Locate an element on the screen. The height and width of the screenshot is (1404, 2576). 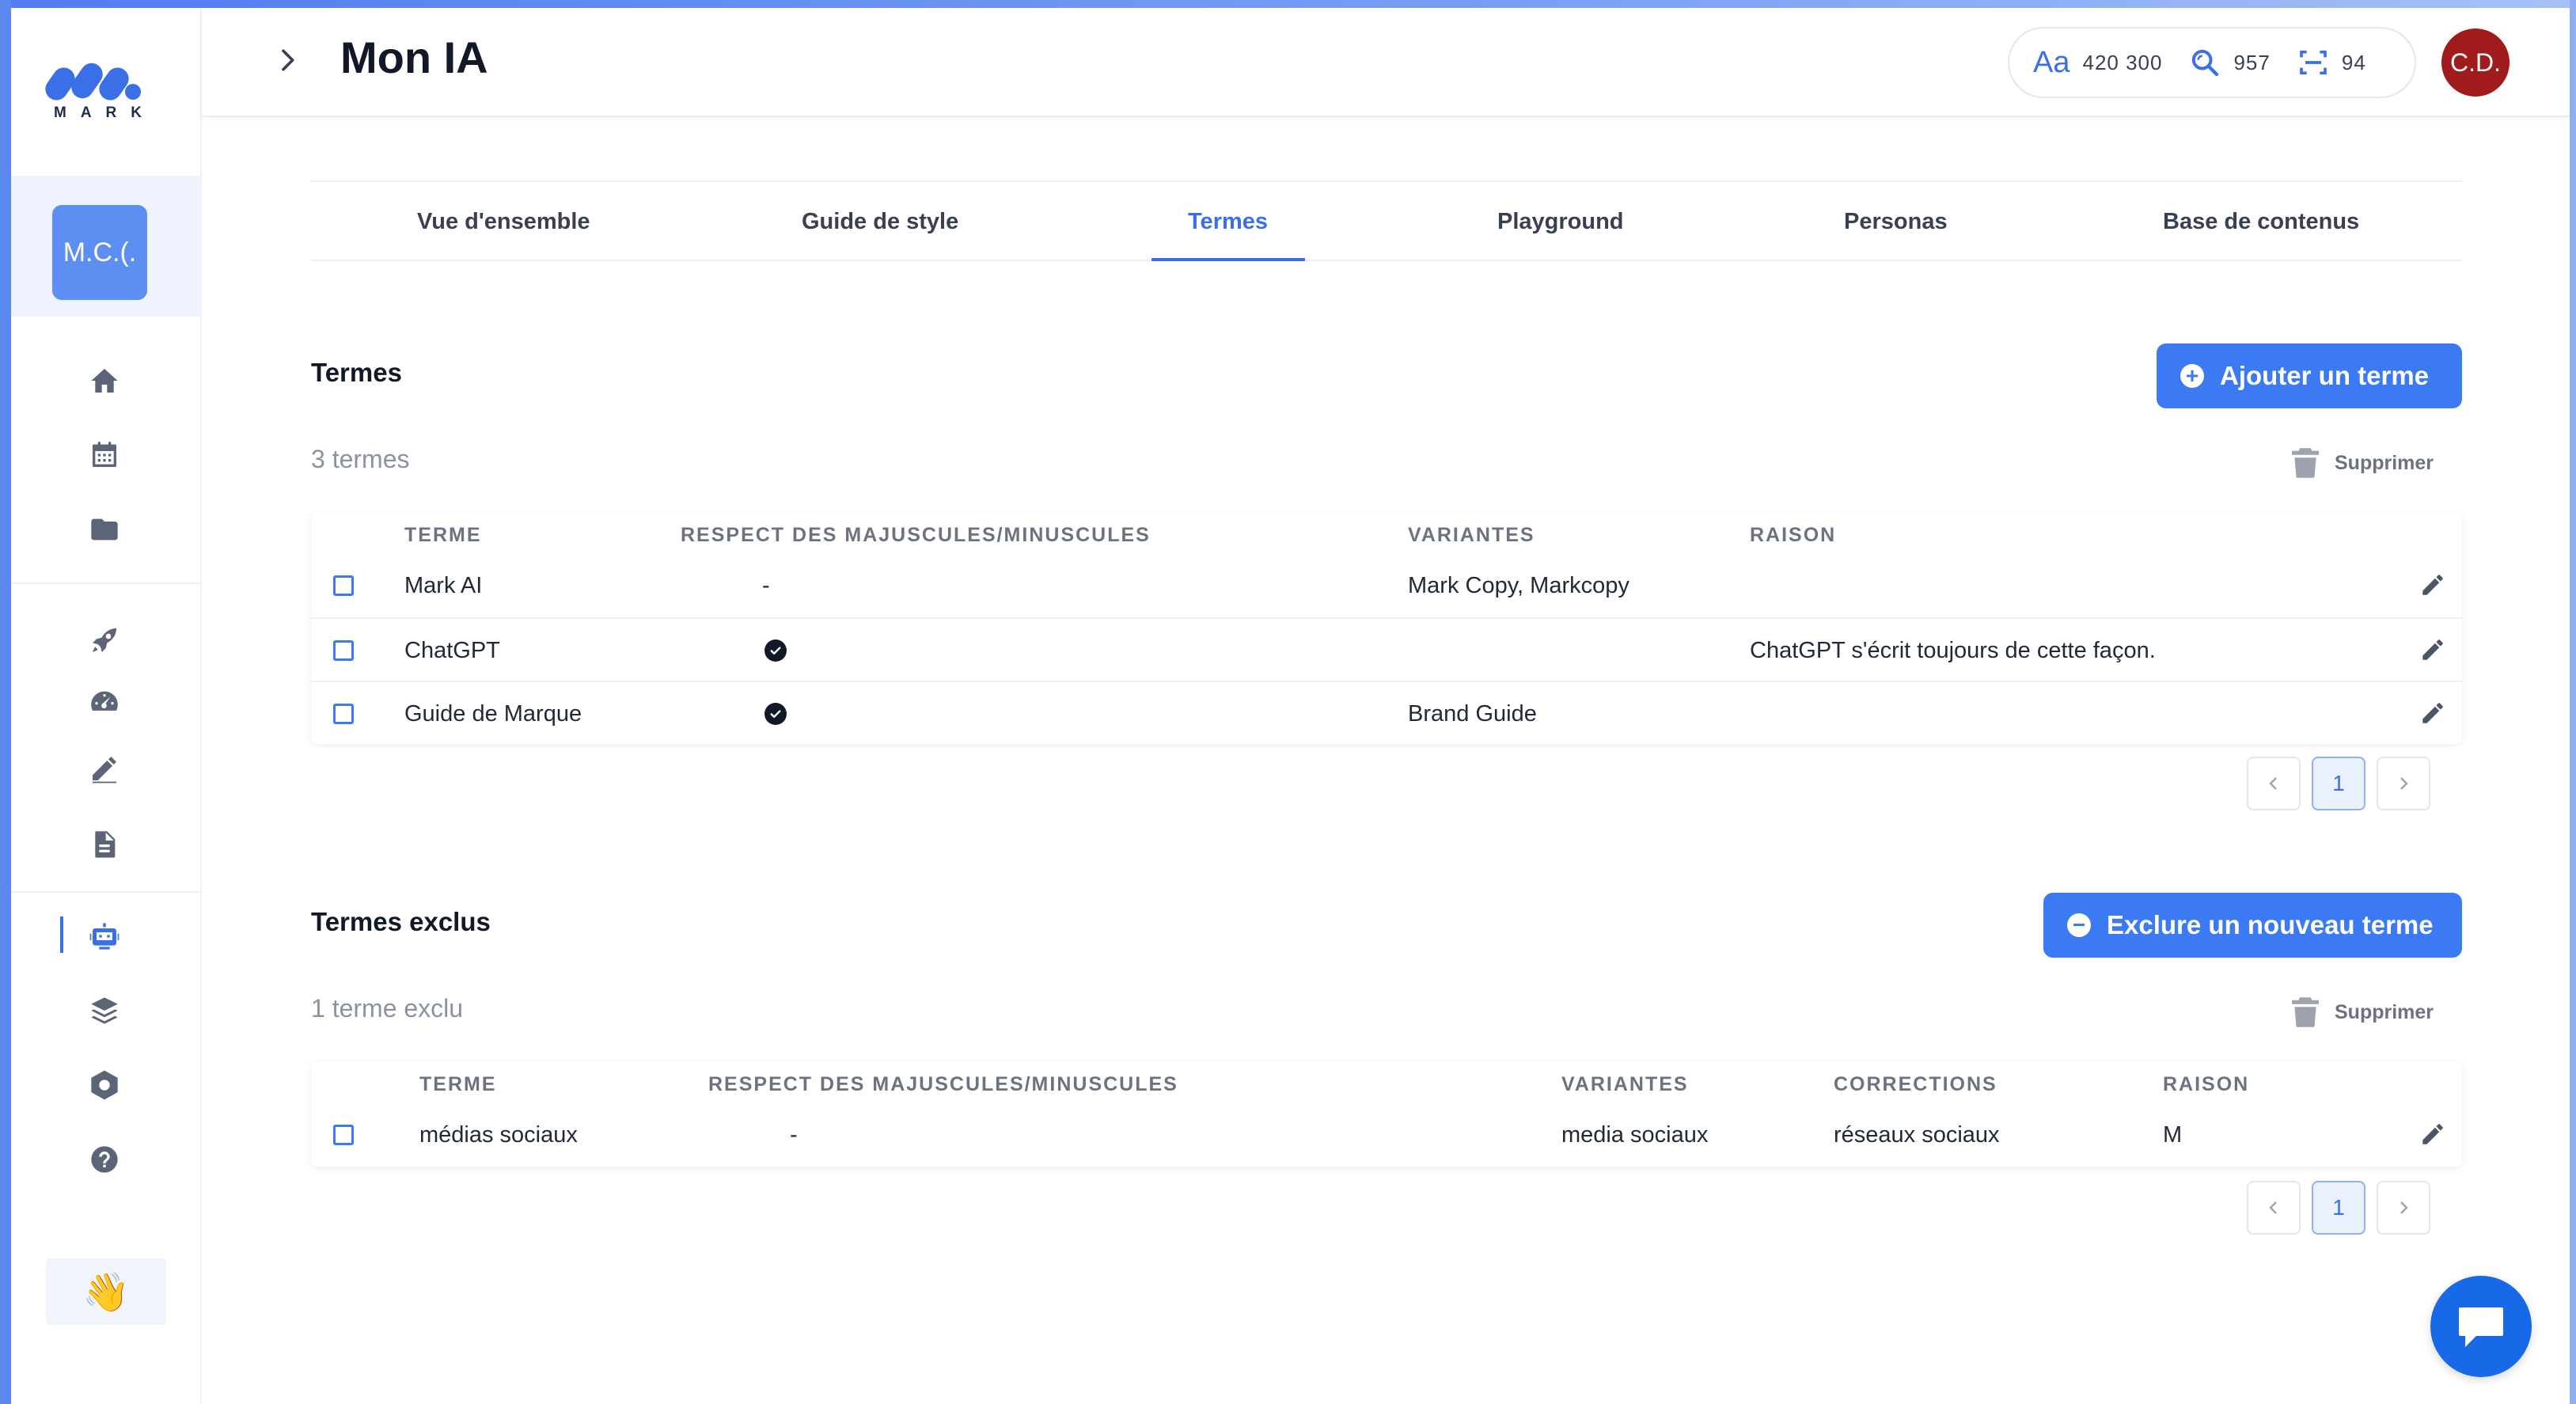
chat-icon is located at coordinates (2481, 1327).